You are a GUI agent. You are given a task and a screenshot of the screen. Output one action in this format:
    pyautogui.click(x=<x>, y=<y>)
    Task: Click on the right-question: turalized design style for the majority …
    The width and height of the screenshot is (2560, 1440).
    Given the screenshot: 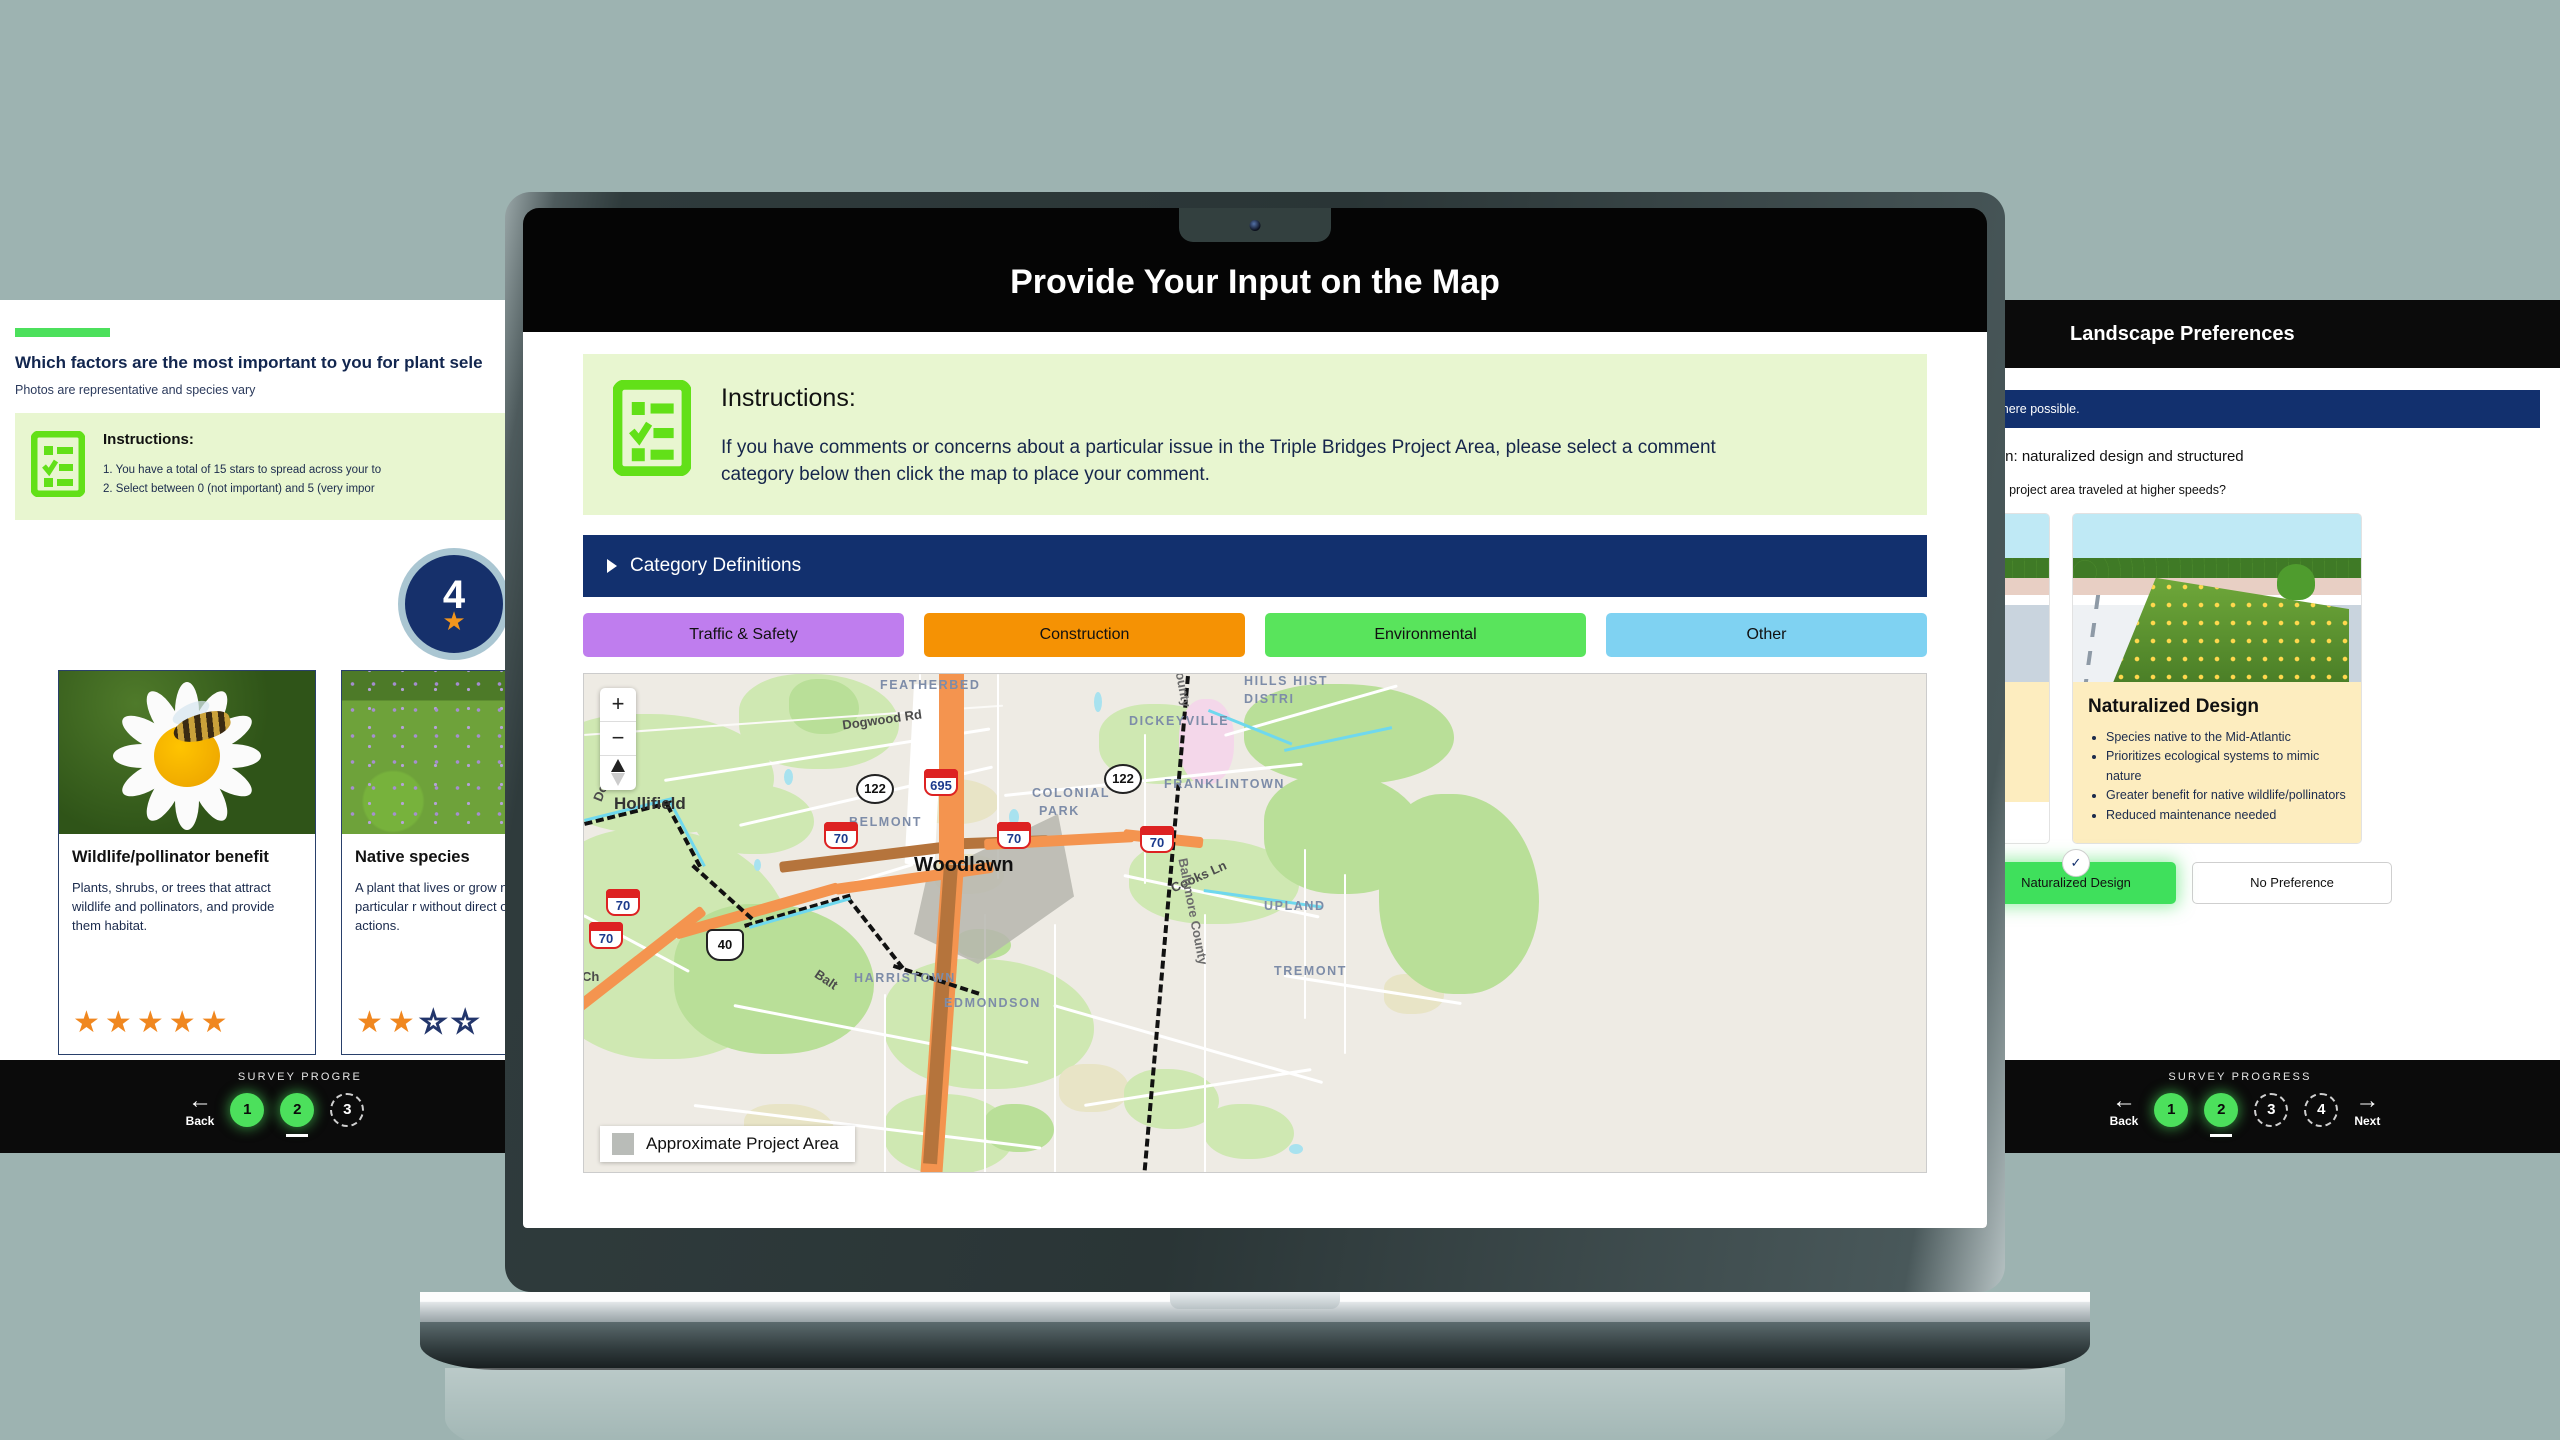 What is the action you would take?
    pyautogui.click(x=2113, y=490)
    